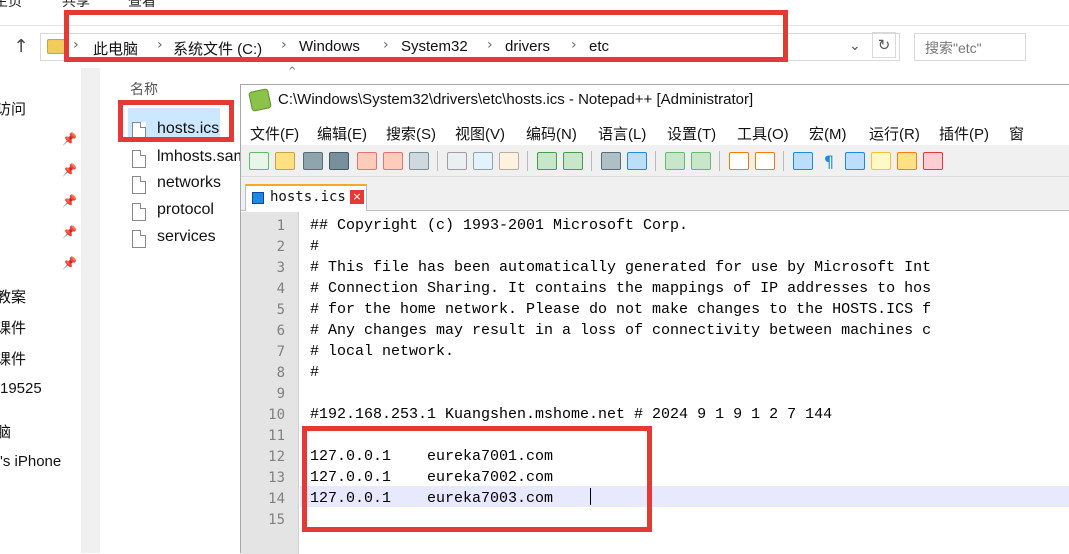 This screenshot has height=554, width=1069. What do you see at coordinates (829, 161) in the screenshot?
I see `show-all-characters-icon: ¶` at bounding box center [829, 161].